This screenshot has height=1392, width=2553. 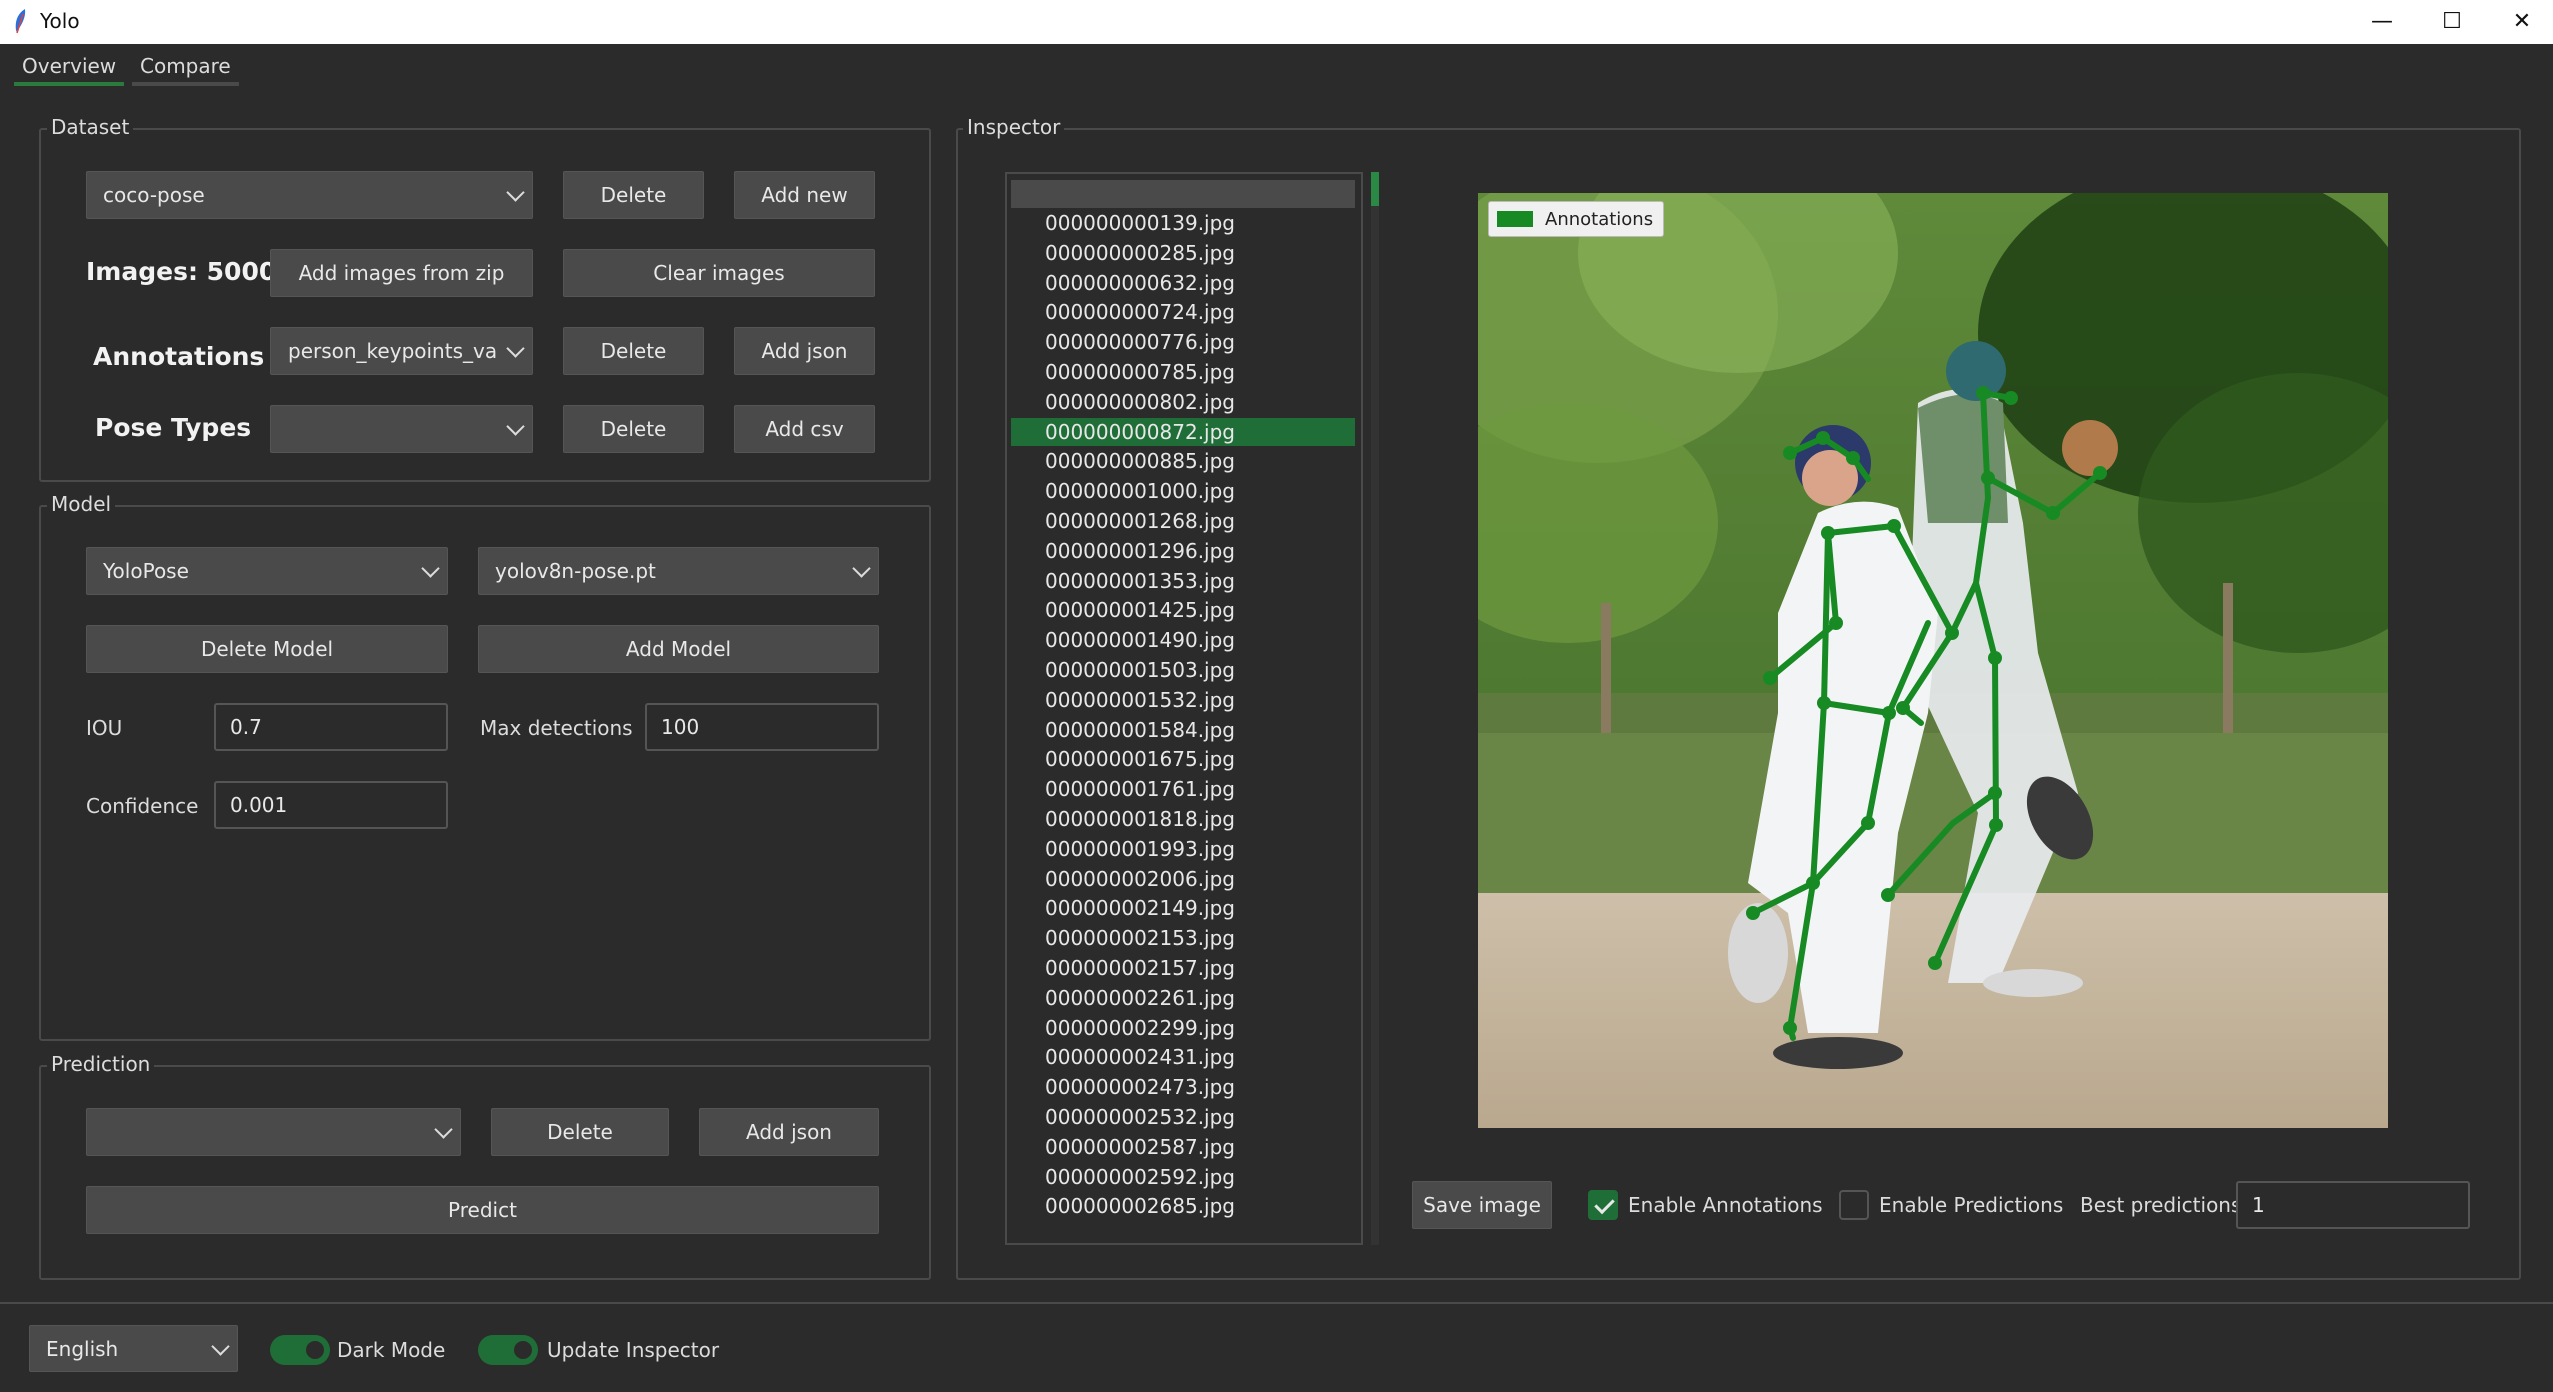 What do you see at coordinates (1482, 1205) in the screenshot?
I see `save-image-button: Save image` at bounding box center [1482, 1205].